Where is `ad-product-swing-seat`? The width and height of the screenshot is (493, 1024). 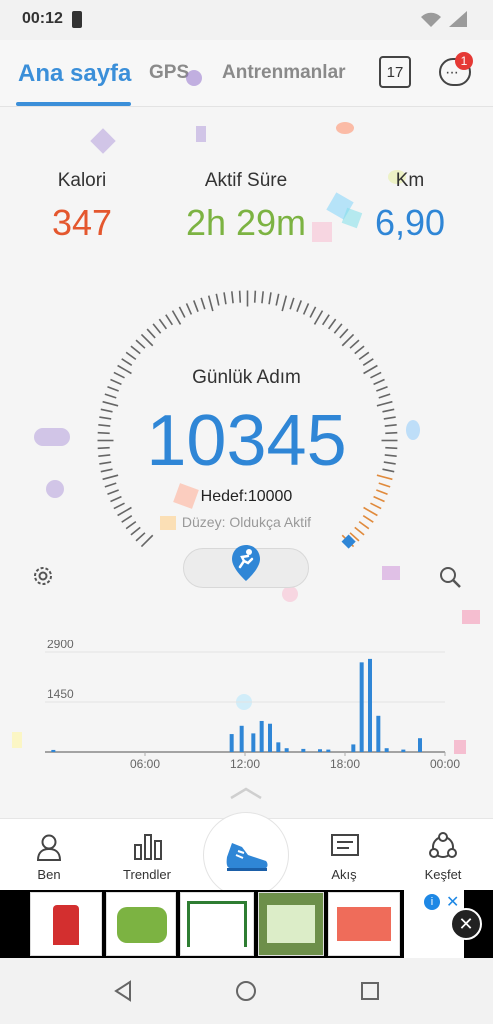
ad-product-swing-seat is located at coordinates (141, 924).